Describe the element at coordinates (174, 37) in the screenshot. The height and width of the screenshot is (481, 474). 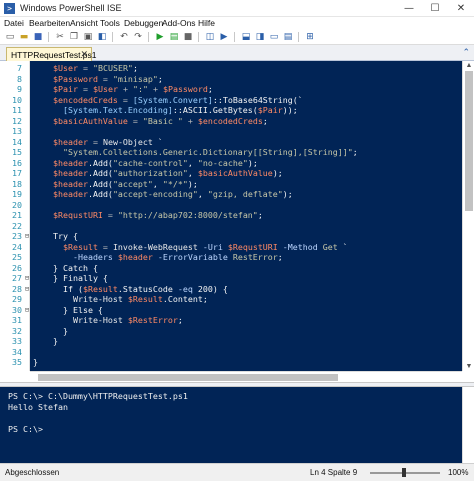
I see `run-selection-icon: ▤` at that location.